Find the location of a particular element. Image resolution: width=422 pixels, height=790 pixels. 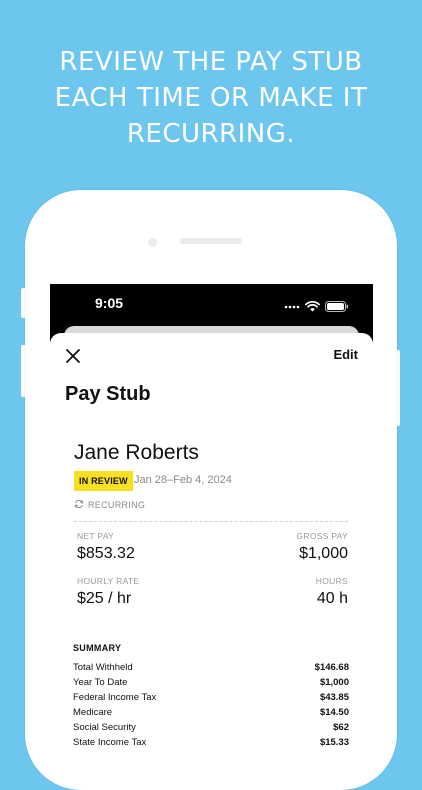

close-button is located at coordinates (73, 355).